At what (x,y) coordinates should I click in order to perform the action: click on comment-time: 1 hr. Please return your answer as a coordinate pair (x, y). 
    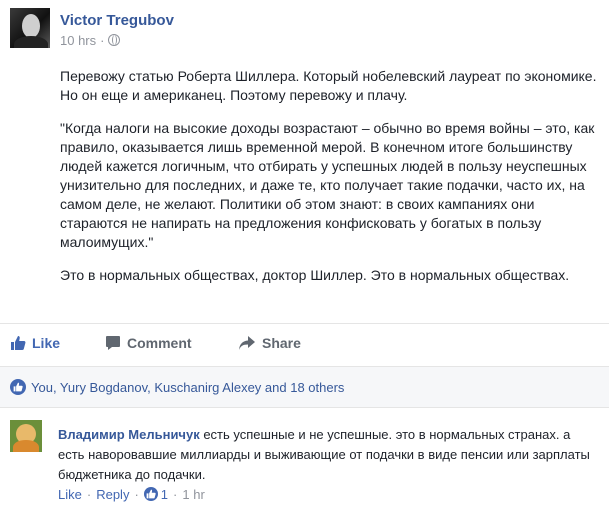
    Looking at the image, I should click on (193, 494).